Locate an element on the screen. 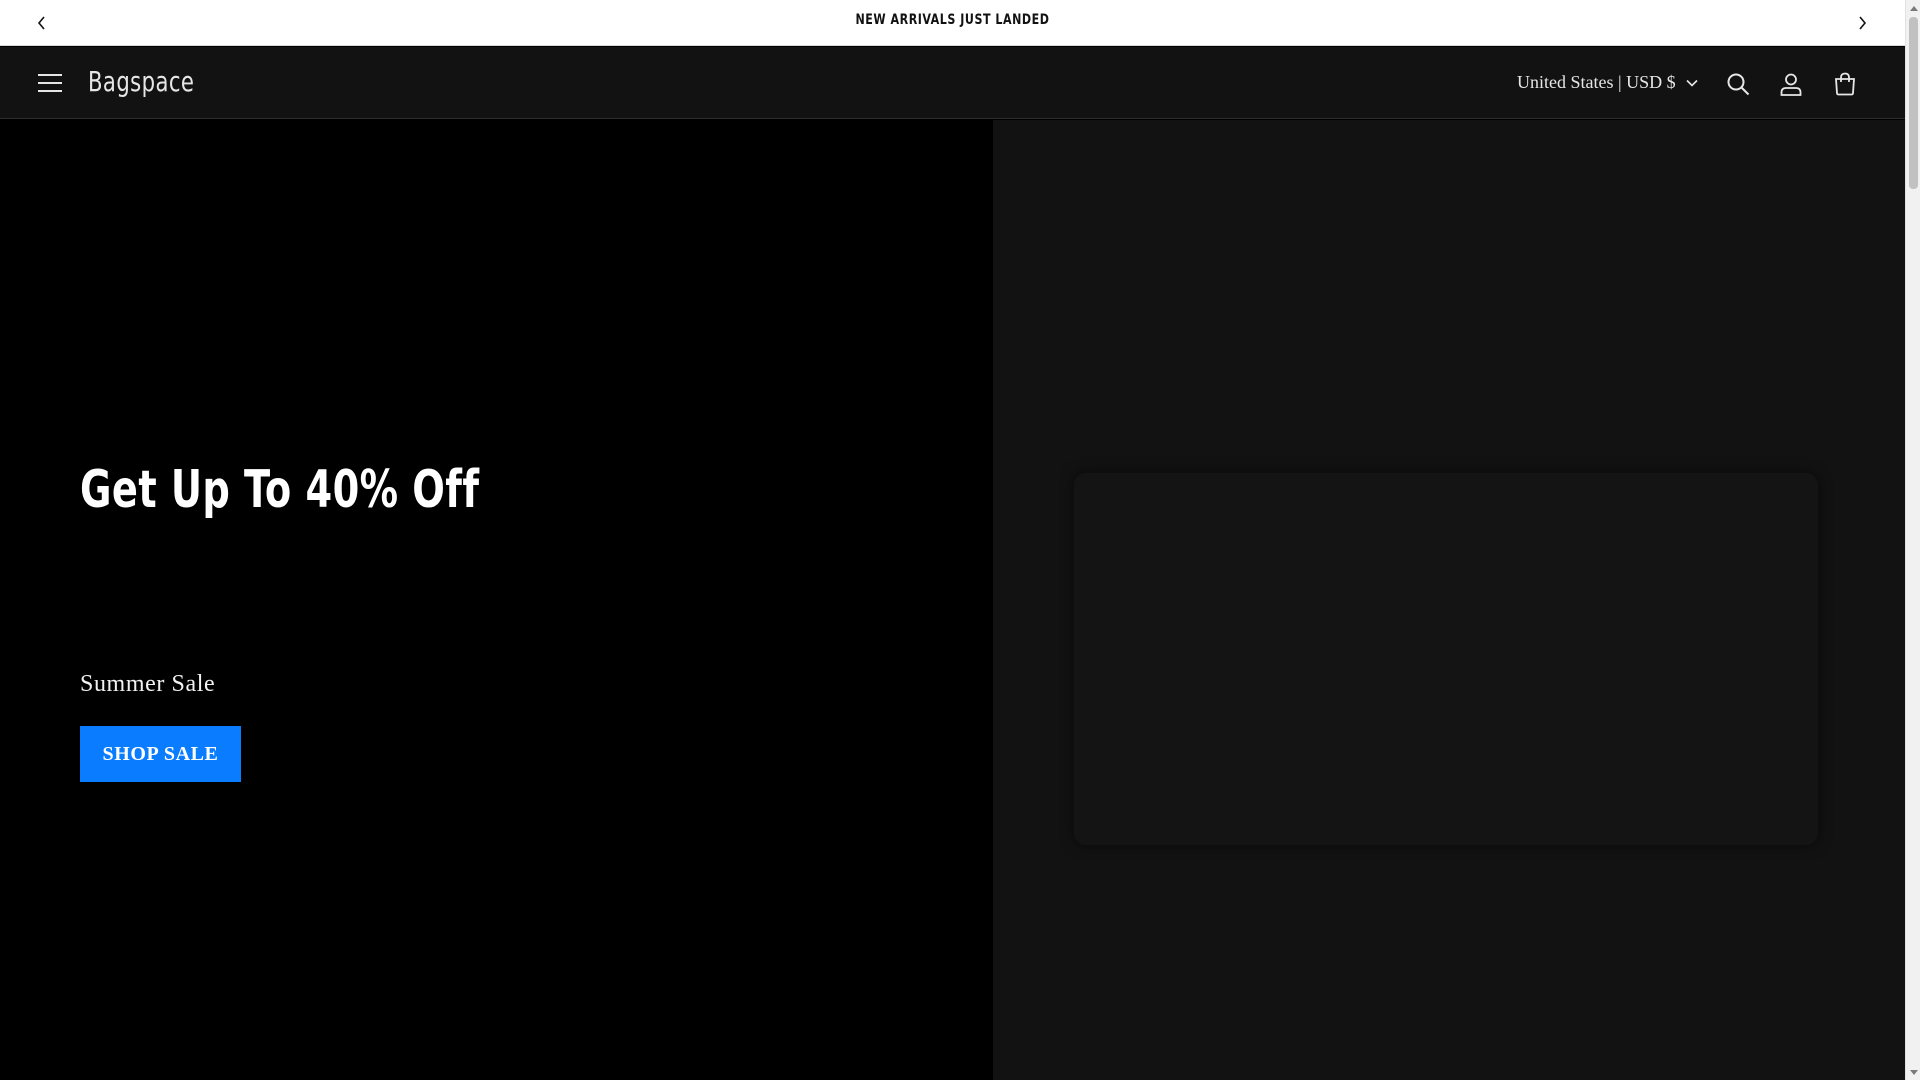 This screenshot has height=1080, width=1920. hero-title: Get Up To 40% Off is located at coordinates (280, 490).